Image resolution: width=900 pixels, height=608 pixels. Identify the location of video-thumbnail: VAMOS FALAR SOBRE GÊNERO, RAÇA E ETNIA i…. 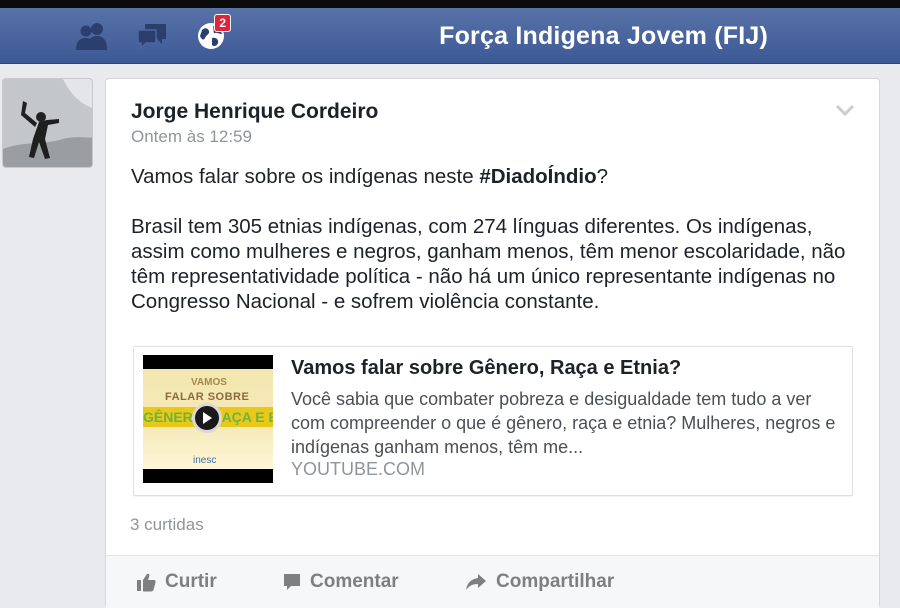
(208, 419).